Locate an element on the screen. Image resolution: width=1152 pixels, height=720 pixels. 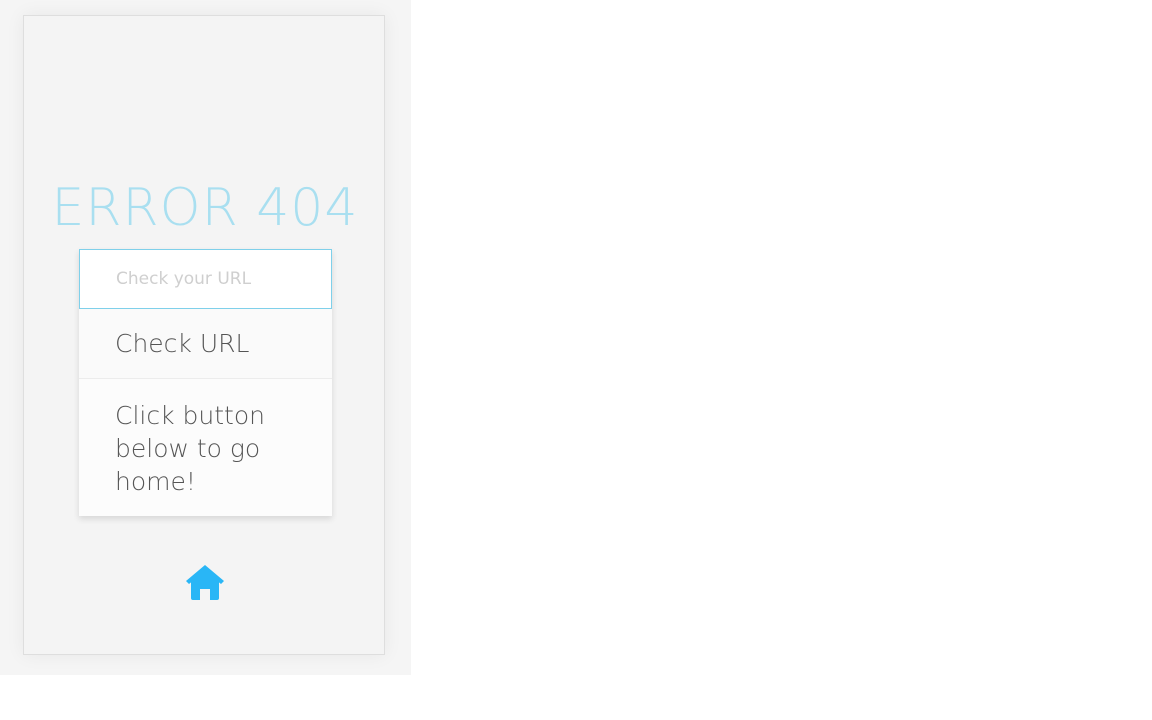
error-title: ERROR 404 is located at coordinates (205, 208).